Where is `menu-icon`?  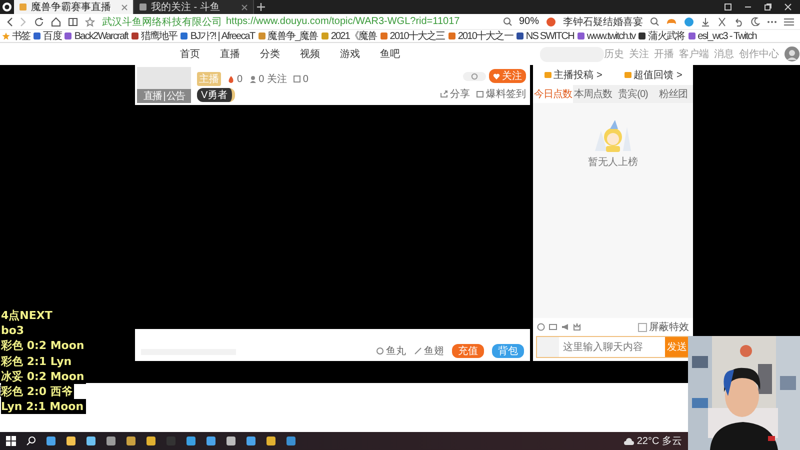
menu-icon is located at coordinates (789, 22).